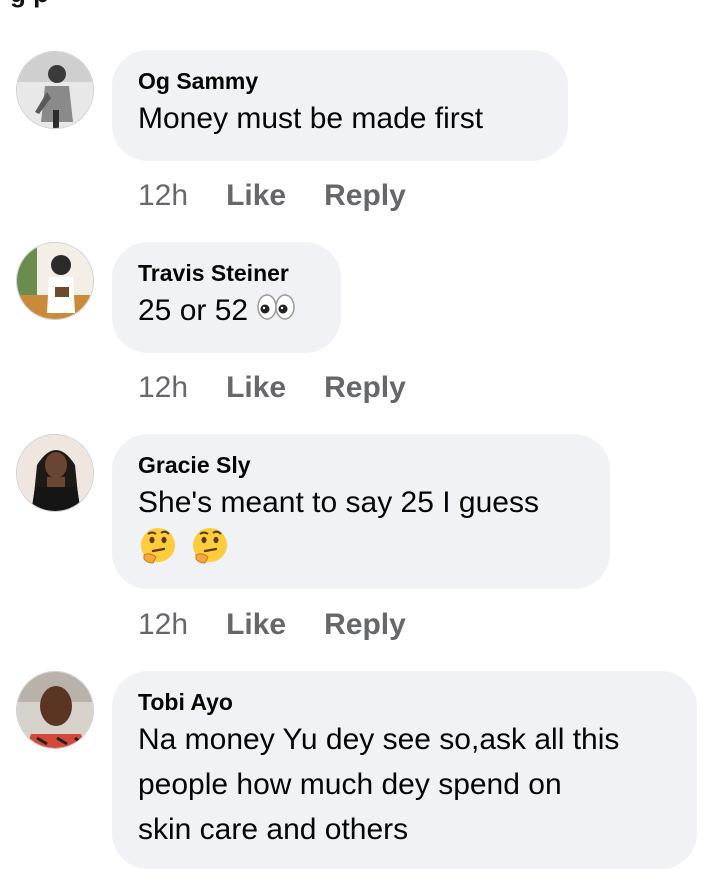 The width and height of the screenshot is (719, 869). I want to click on comment-bubble: Travis Steiner 25 or 52, so click(226, 297).